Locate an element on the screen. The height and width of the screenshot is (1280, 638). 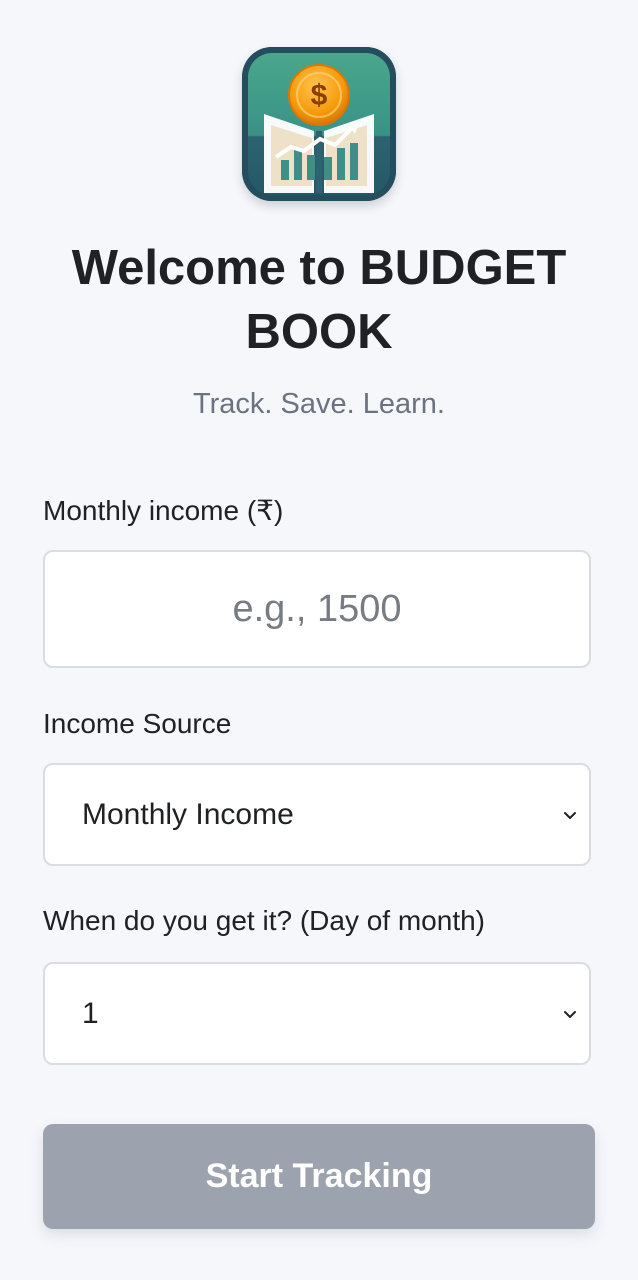
page-title: Welcome to BUDGET BOOK is located at coordinates (319, 300).